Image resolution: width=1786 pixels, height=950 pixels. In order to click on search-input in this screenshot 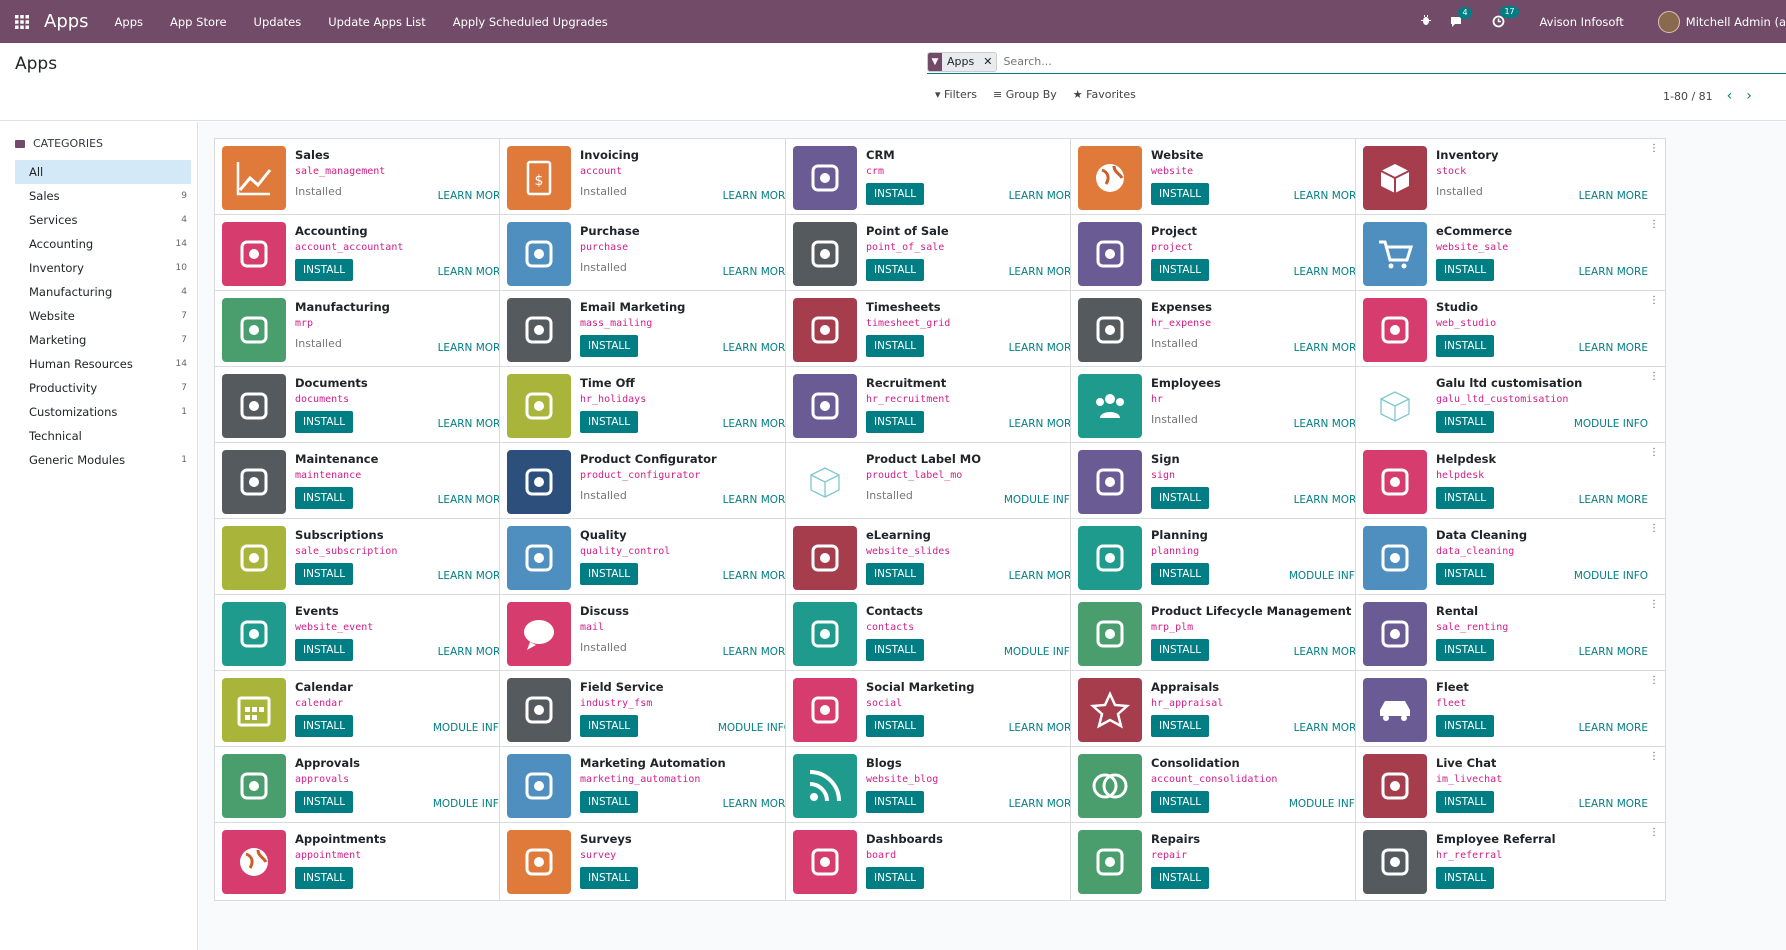, I will do `click(1303, 61)`.